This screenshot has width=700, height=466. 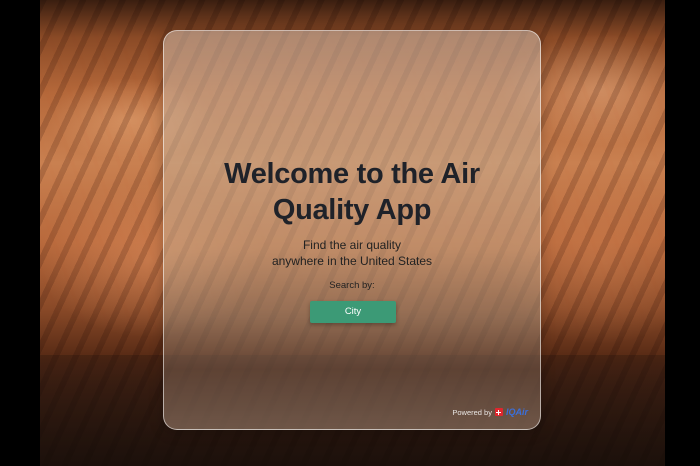 I want to click on subtitle-line-1: Find the air quality, so click(x=352, y=245).